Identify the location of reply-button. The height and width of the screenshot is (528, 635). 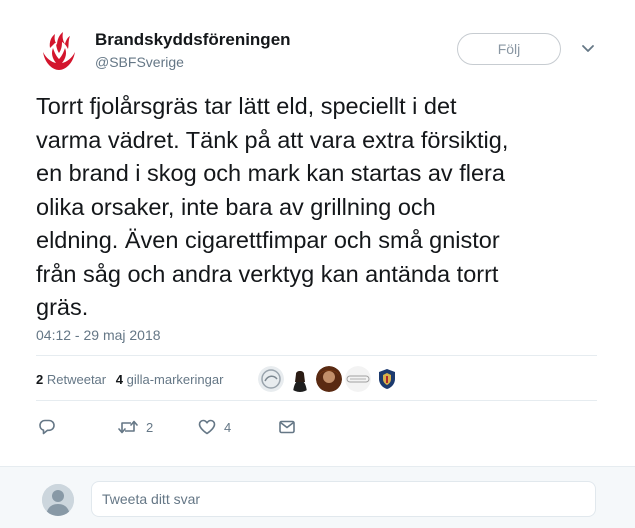
(47, 427).